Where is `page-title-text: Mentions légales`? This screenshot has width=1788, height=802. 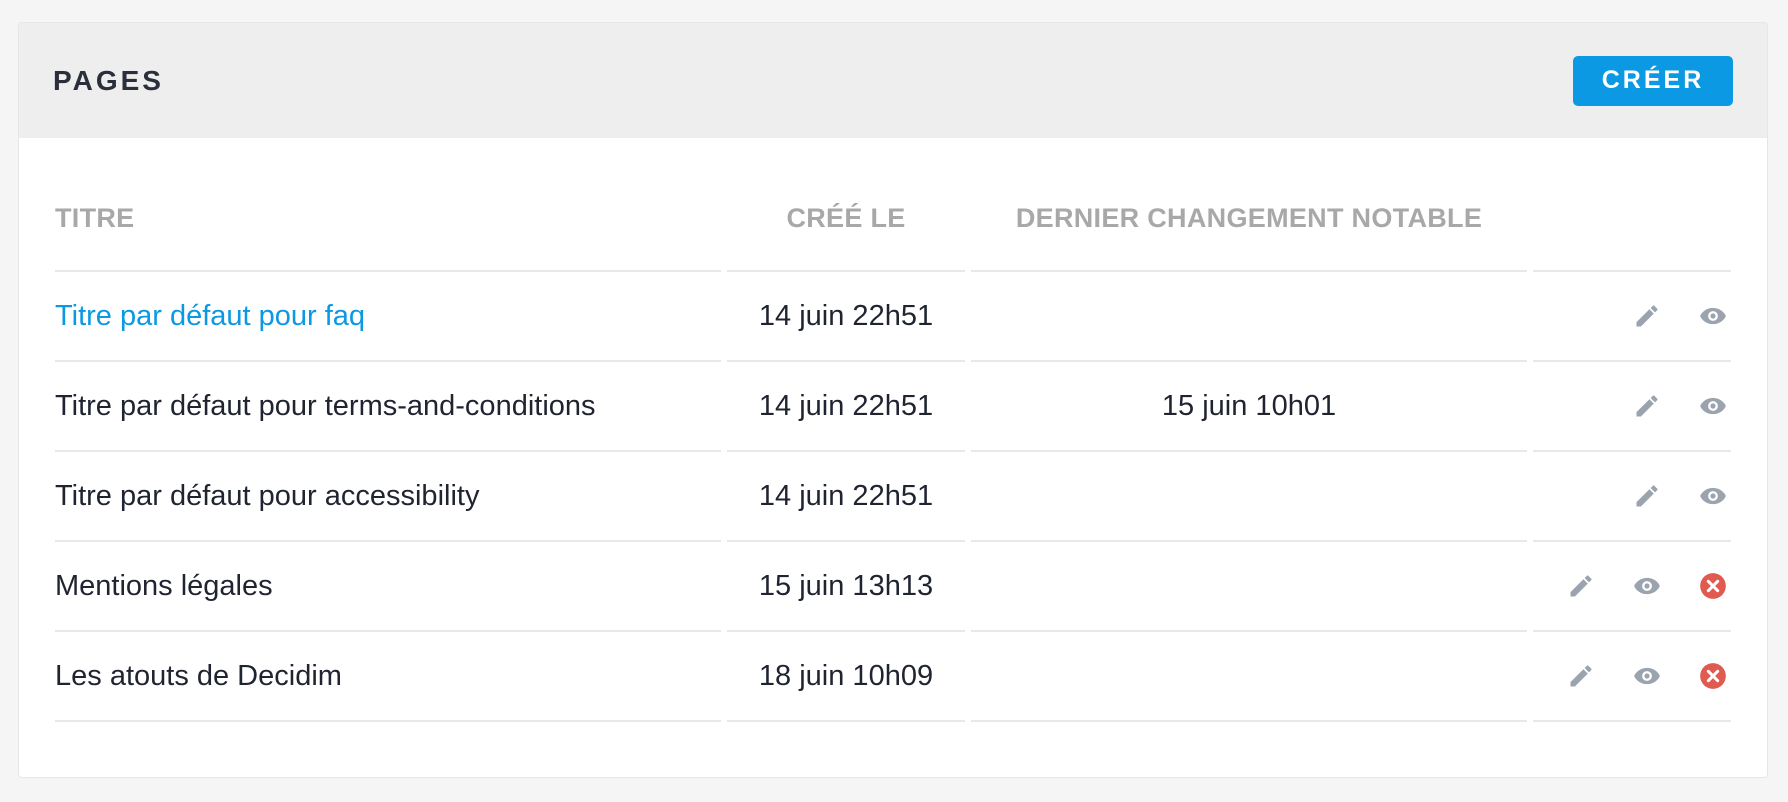 page-title-text: Mentions légales is located at coordinates (164, 585).